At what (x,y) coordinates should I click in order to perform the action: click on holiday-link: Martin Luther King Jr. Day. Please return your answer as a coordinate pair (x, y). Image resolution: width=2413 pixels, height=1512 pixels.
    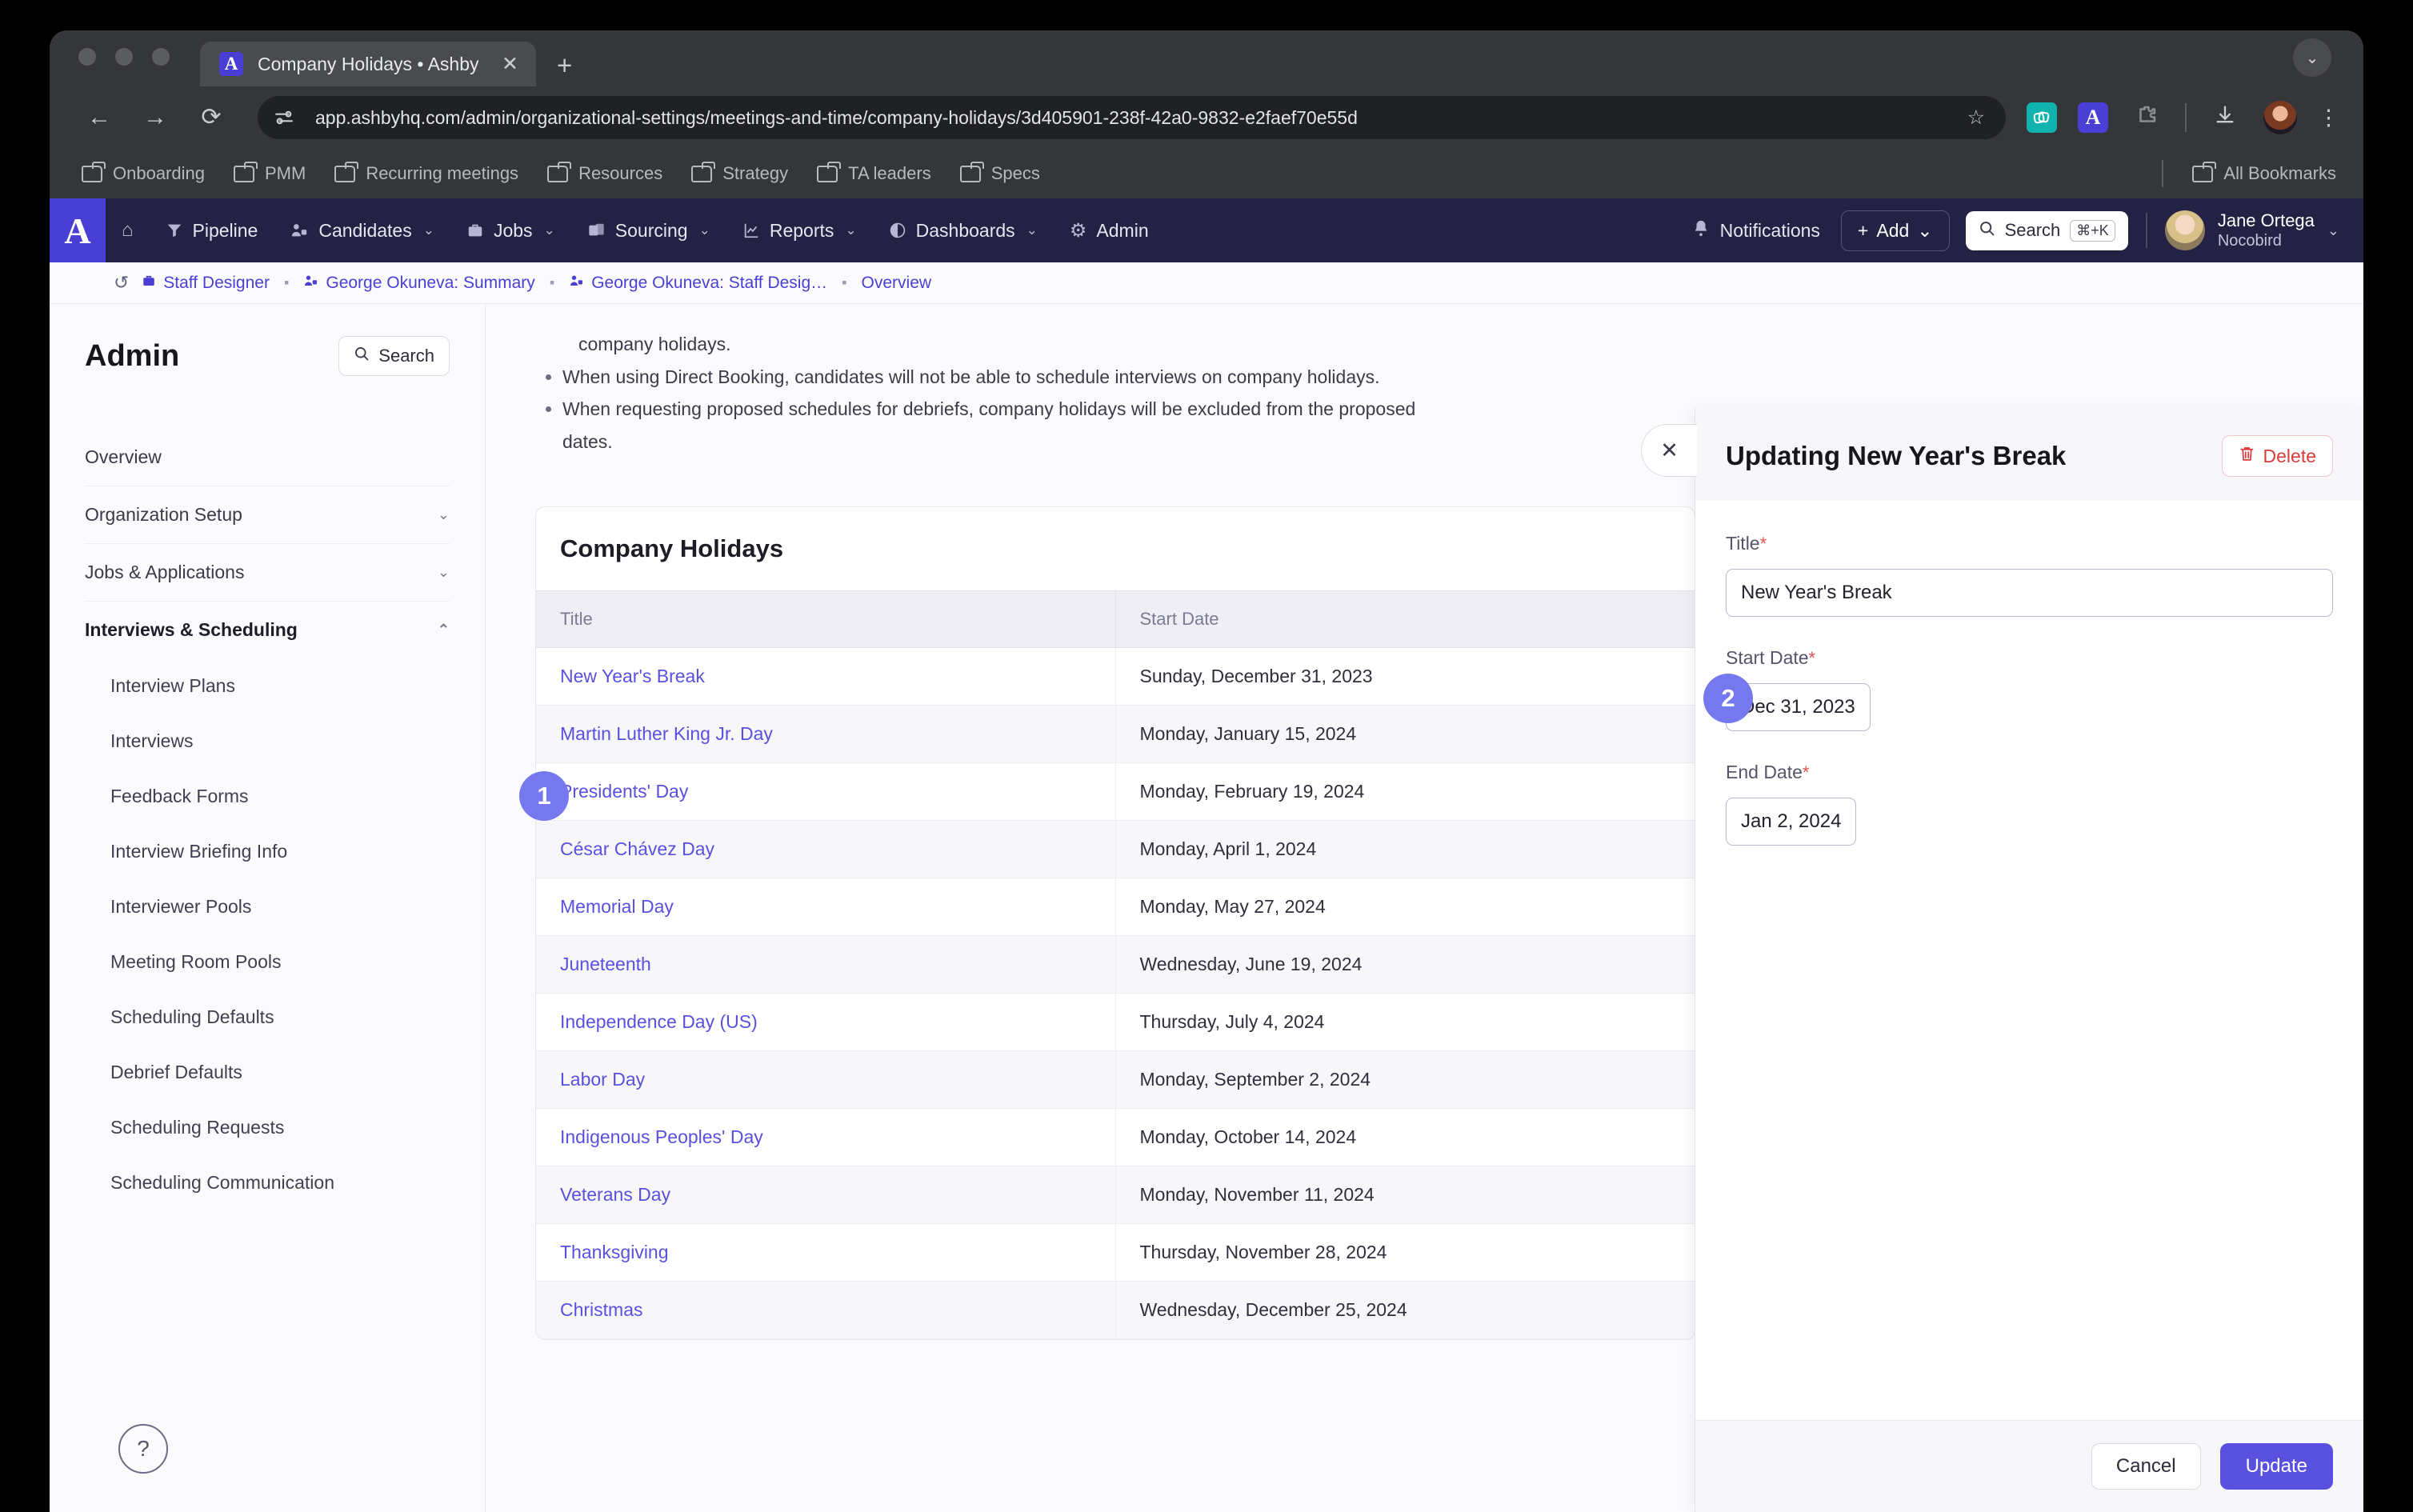
    Looking at the image, I should click on (666, 733).